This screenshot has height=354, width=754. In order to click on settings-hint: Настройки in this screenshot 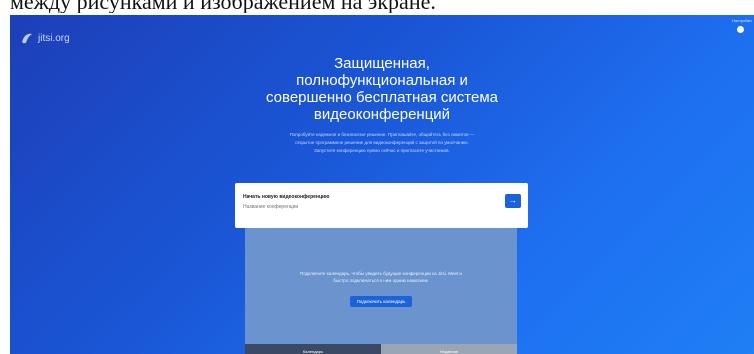, I will do `click(742, 20)`.